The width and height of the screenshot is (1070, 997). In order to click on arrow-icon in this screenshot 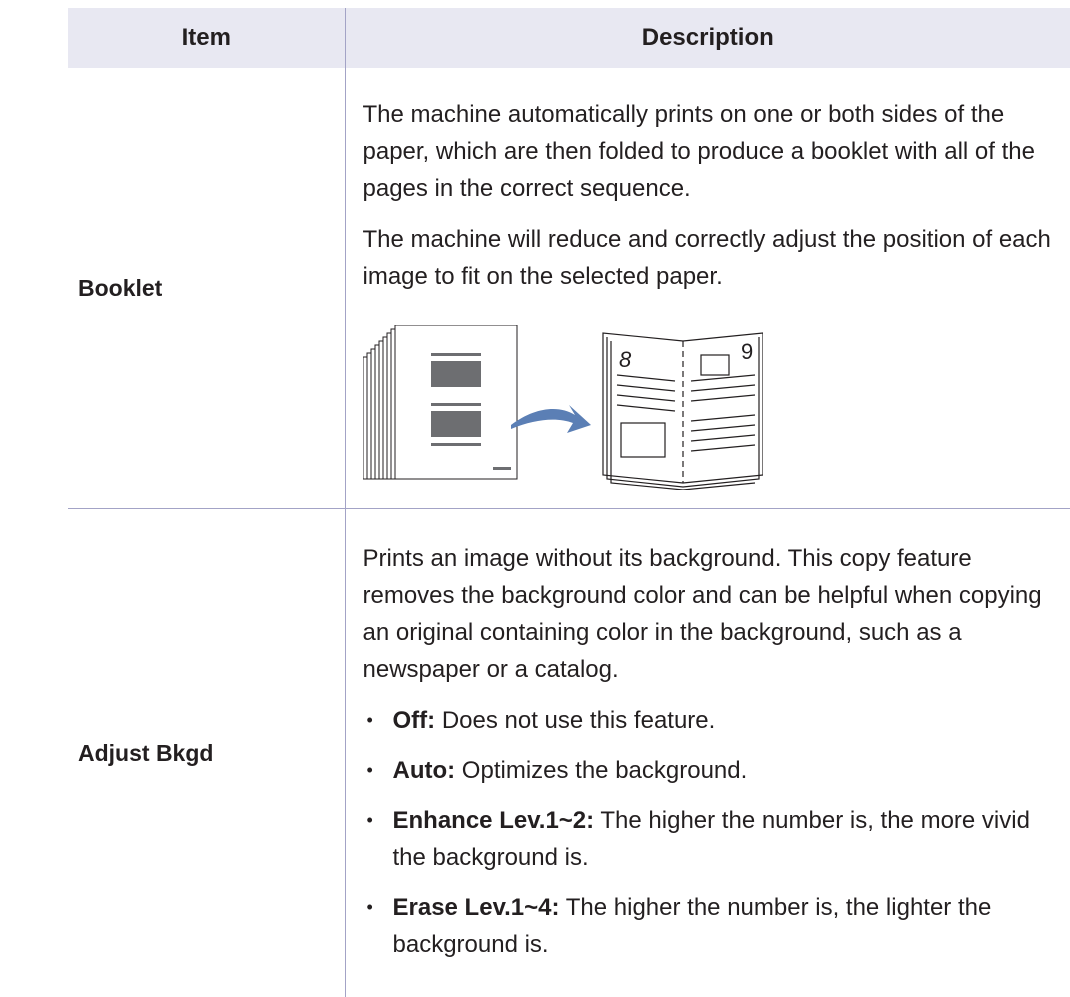, I will do `click(550, 419)`.